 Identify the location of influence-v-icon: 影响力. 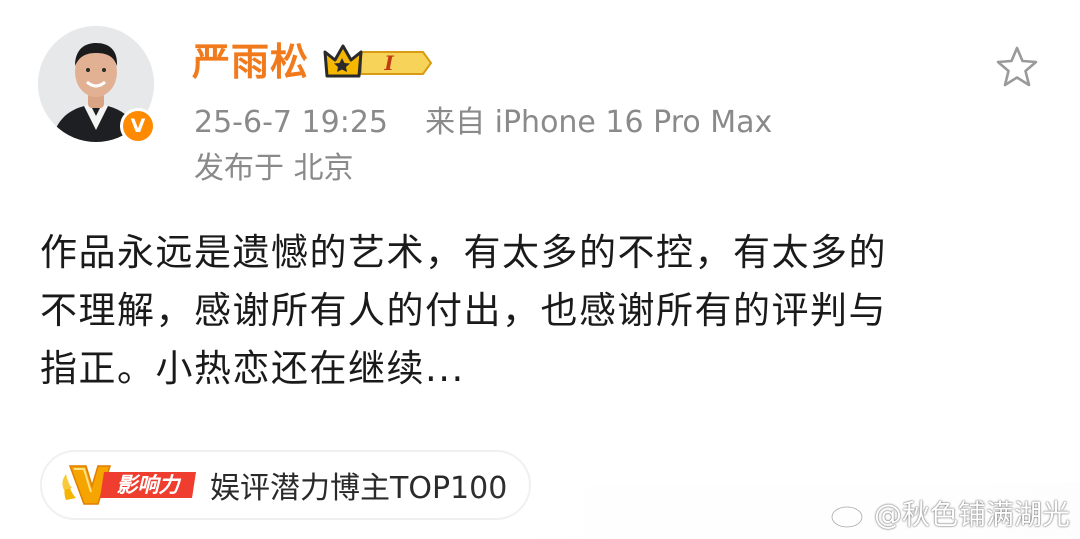
(129, 485).